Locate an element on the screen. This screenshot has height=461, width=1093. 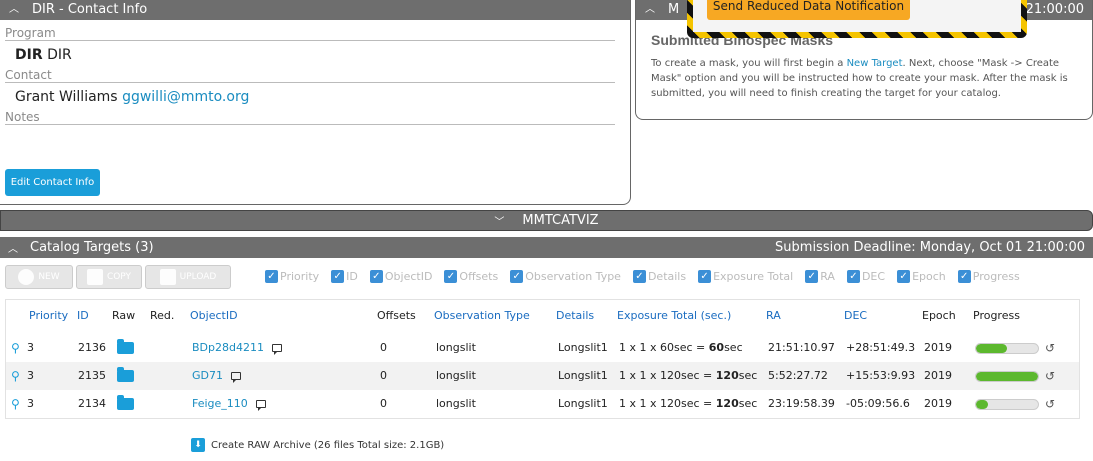
progress-fill is located at coordinates (1007, 376).